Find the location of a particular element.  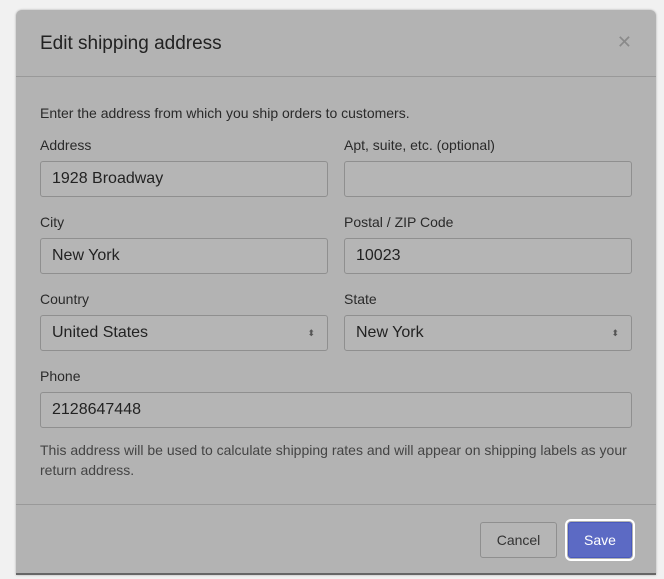

modal-footer-divider is located at coordinates (336, 504).